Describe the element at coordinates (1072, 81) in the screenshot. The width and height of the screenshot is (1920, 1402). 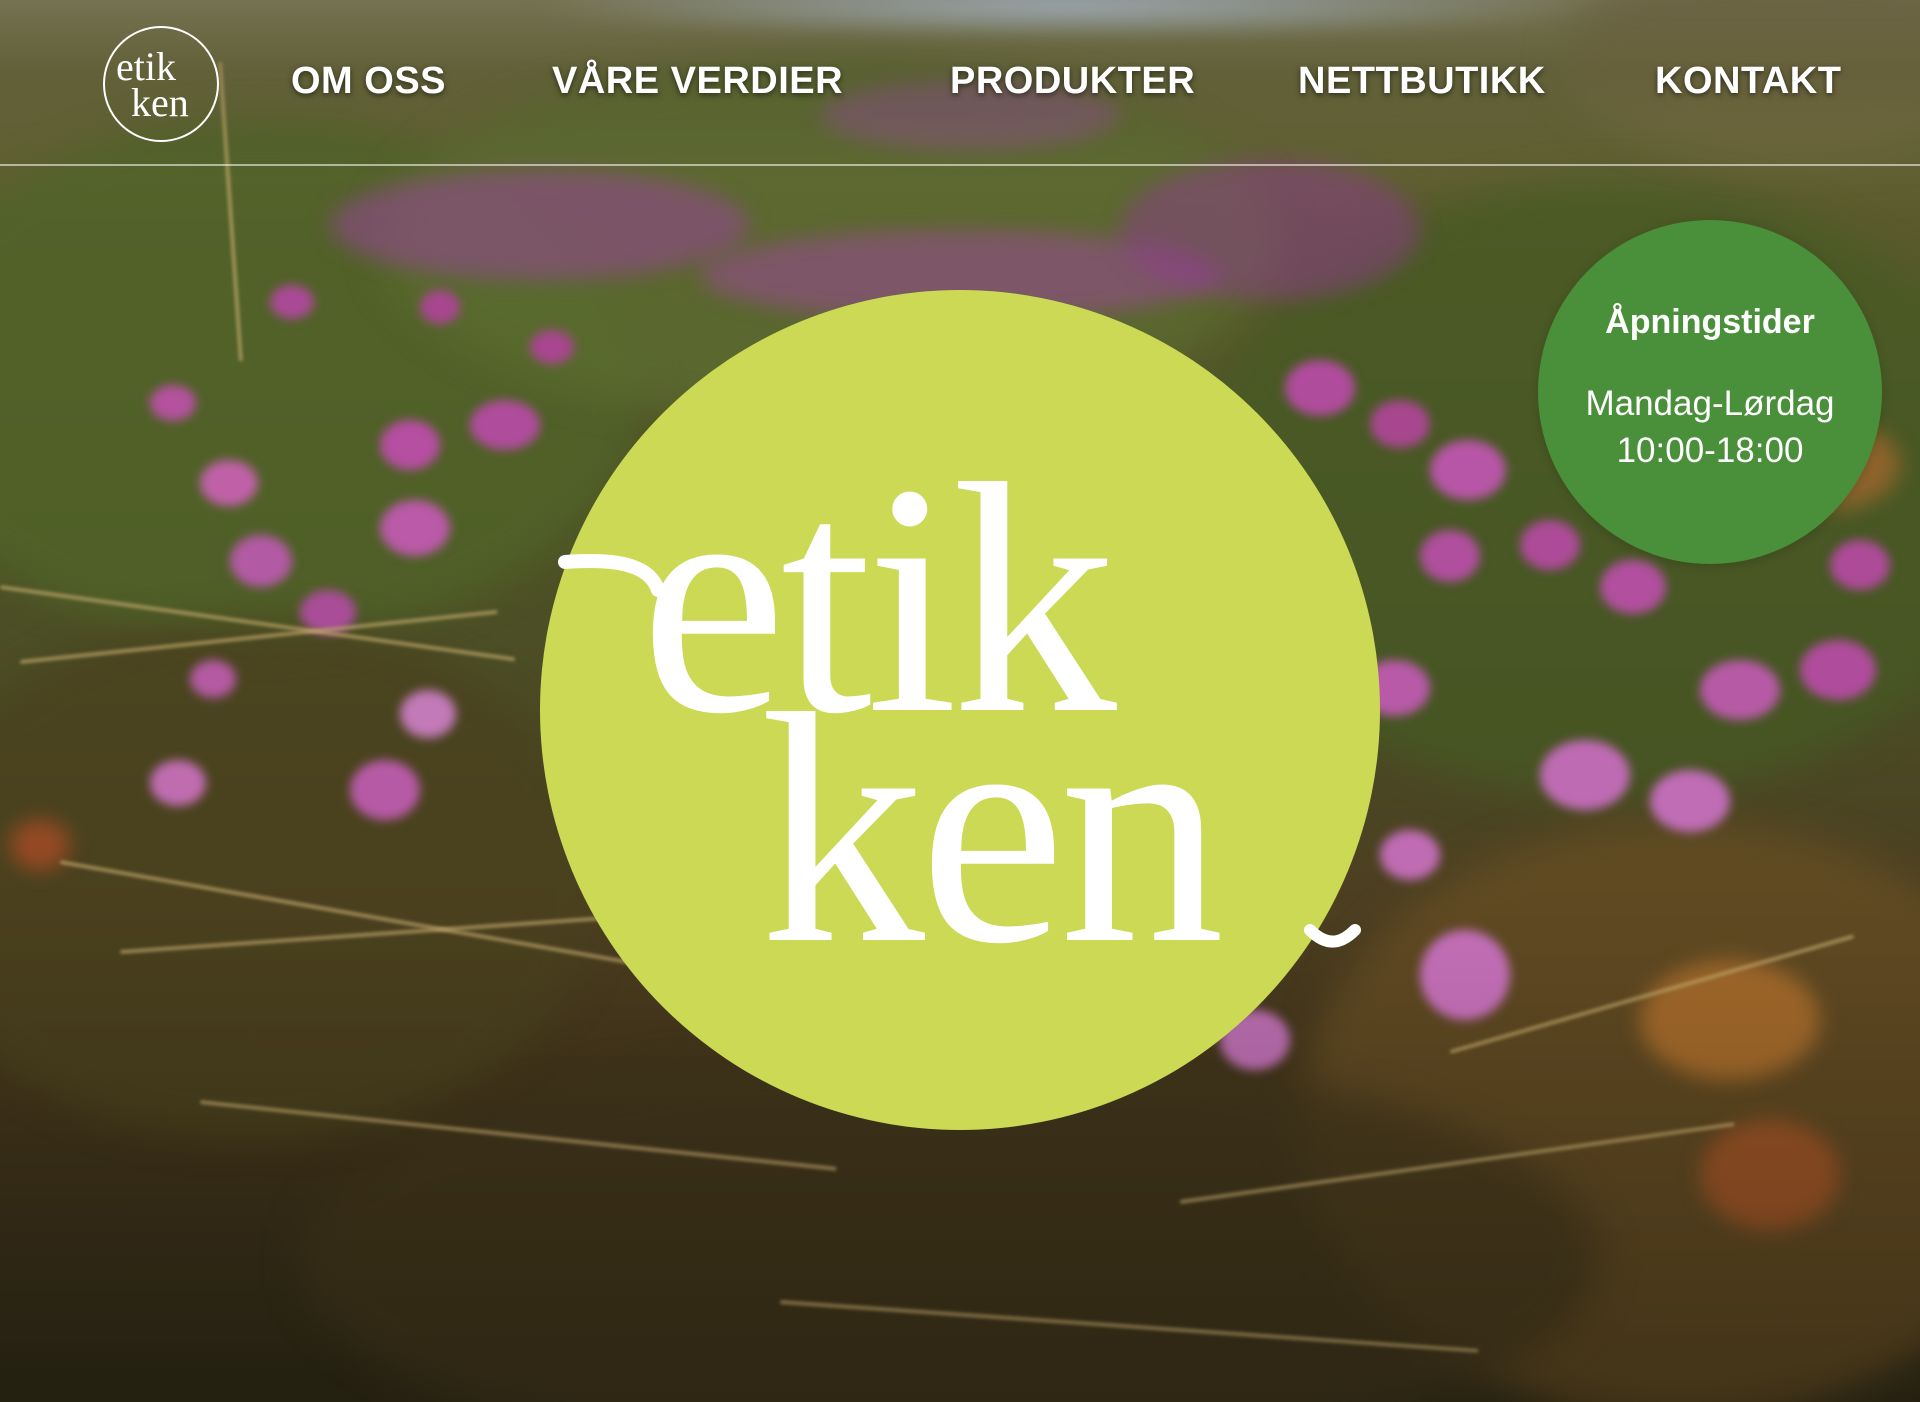
I see `nav-produkter: PRODUKTER` at that location.